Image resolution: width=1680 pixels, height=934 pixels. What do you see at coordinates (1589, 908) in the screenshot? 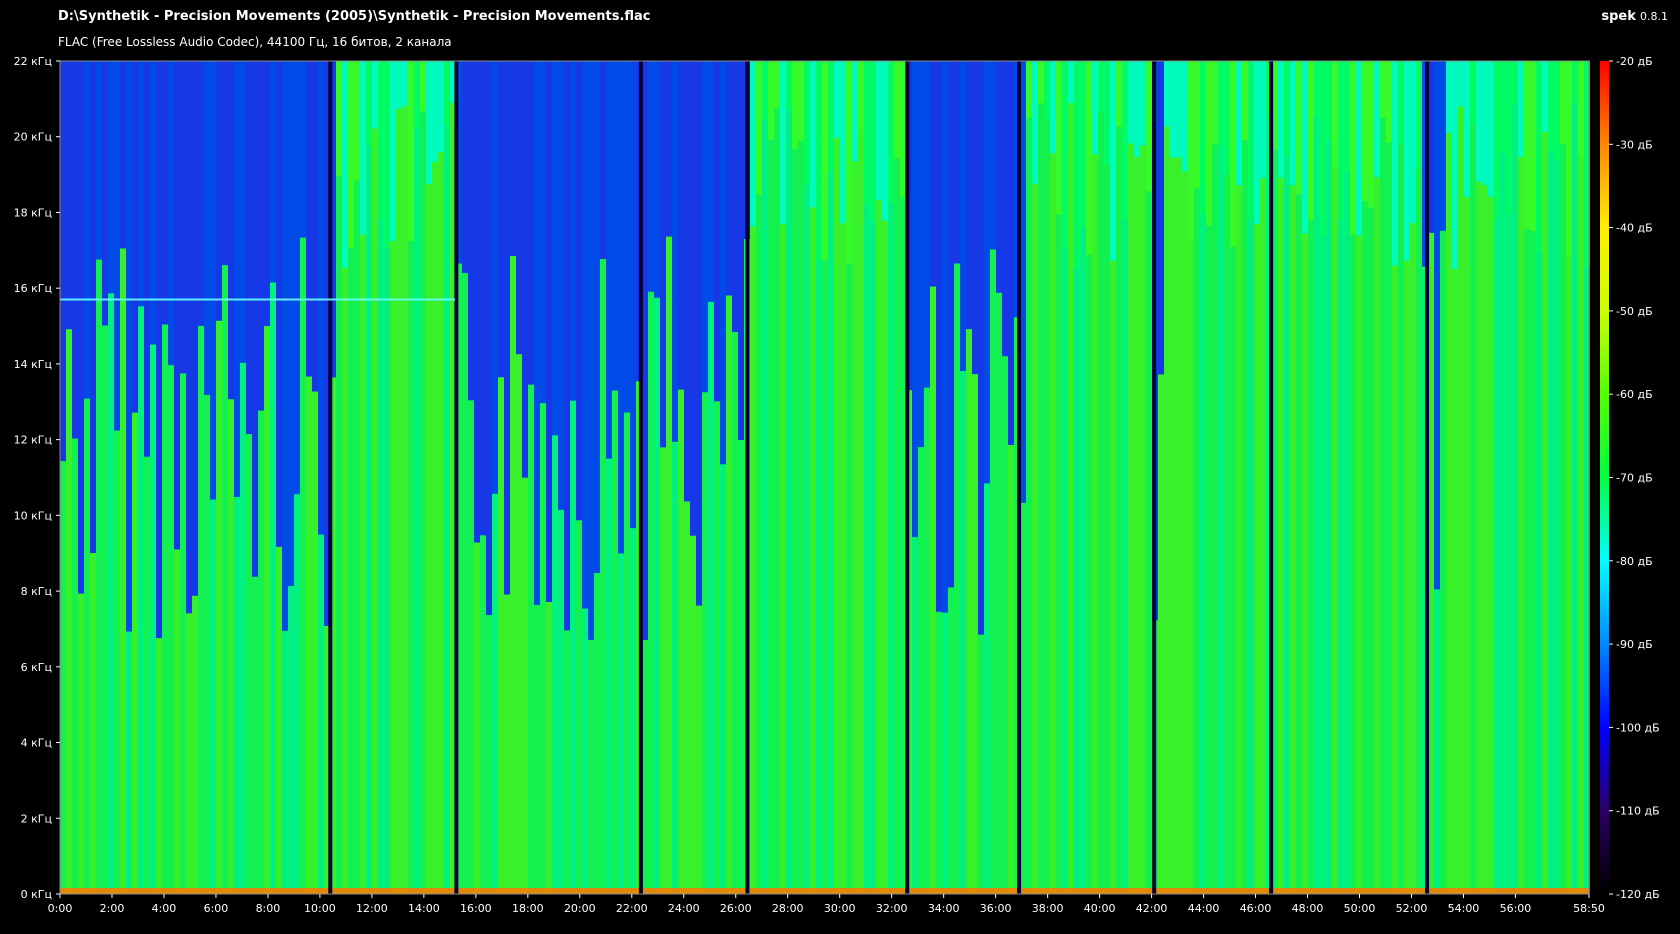
I see `x-end-label: 58:50` at bounding box center [1589, 908].